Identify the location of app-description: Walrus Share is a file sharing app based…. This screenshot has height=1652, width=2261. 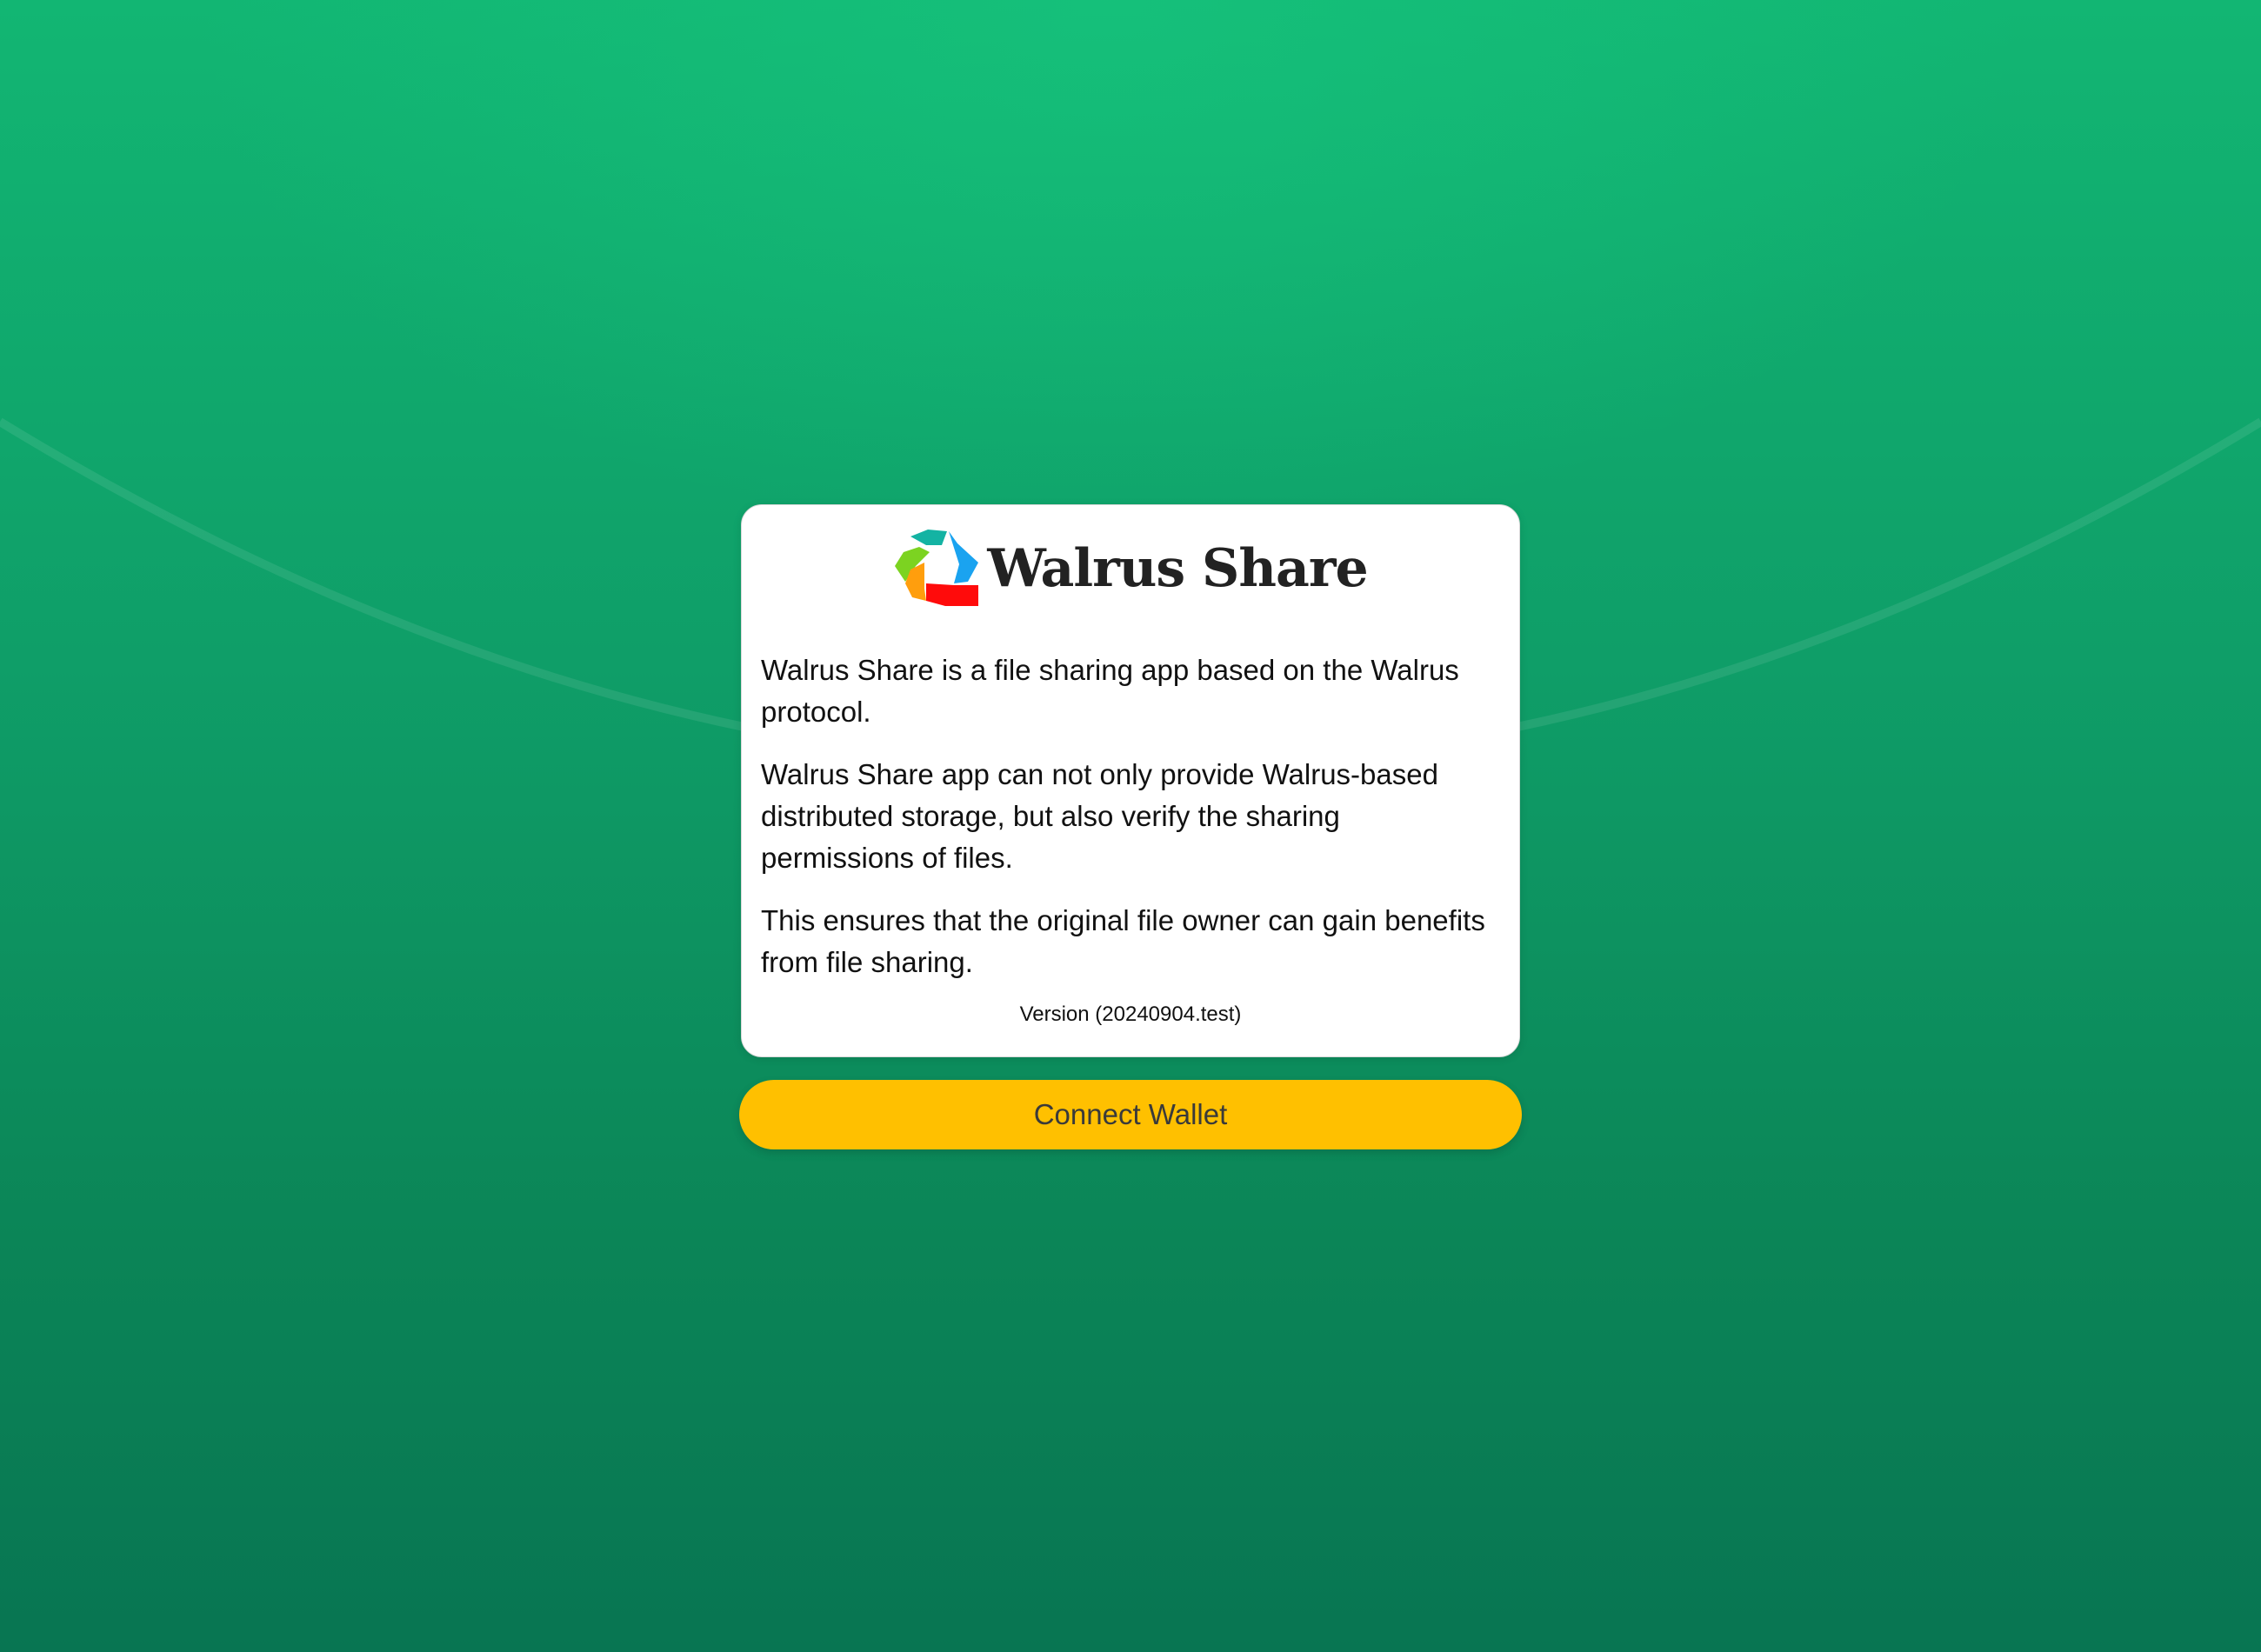
(1130, 826).